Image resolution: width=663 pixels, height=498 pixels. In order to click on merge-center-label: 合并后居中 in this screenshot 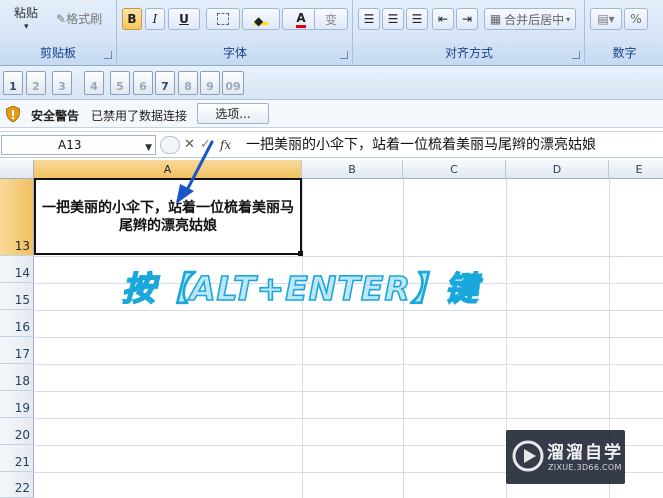, I will do `click(534, 19)`.